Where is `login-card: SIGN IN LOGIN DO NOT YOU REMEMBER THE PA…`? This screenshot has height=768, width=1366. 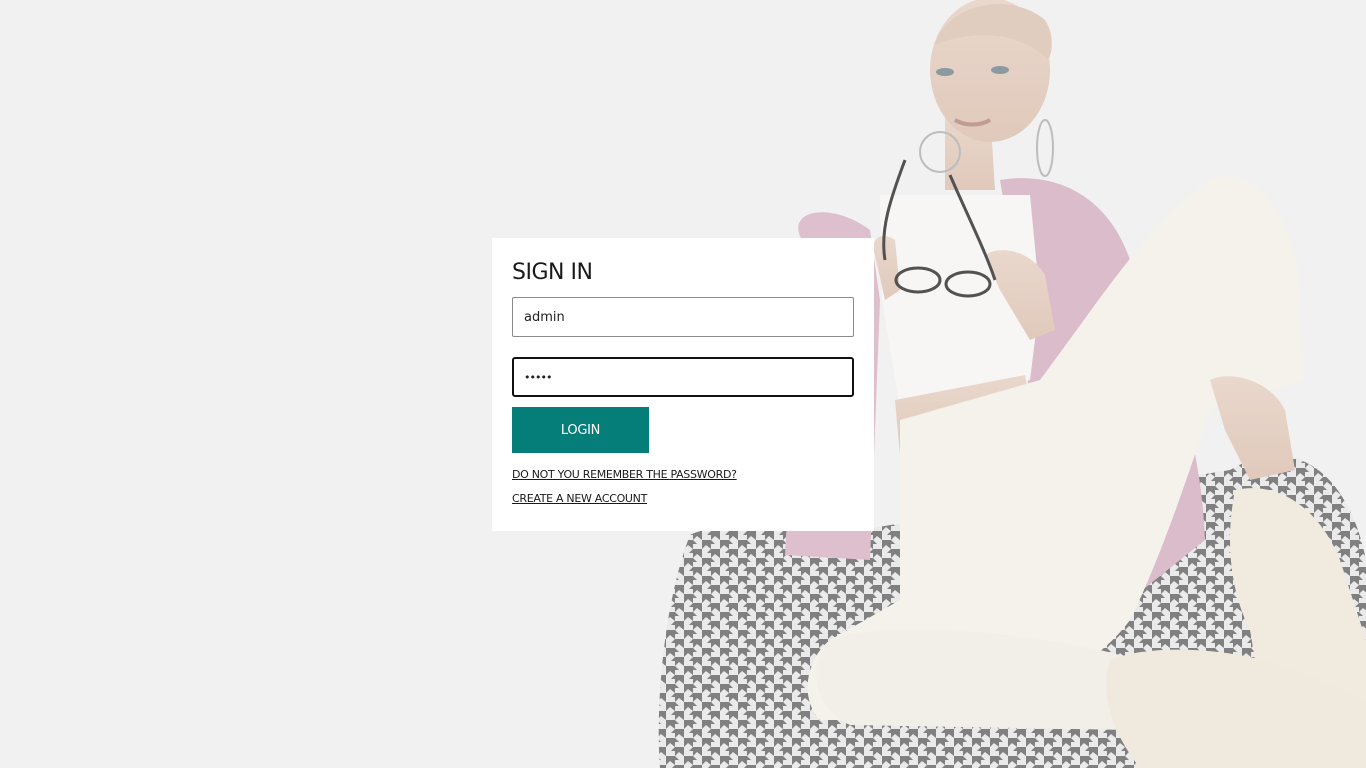
login-card: SIGN IN LOGIN DO NOT YOU REMEMBER THE PA… is located at coordinates (683, 384).